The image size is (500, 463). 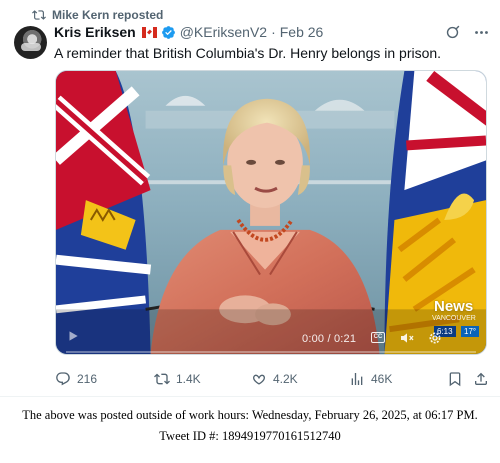 I want to click on news-channel-logo: News, so click(x=454, y=306).